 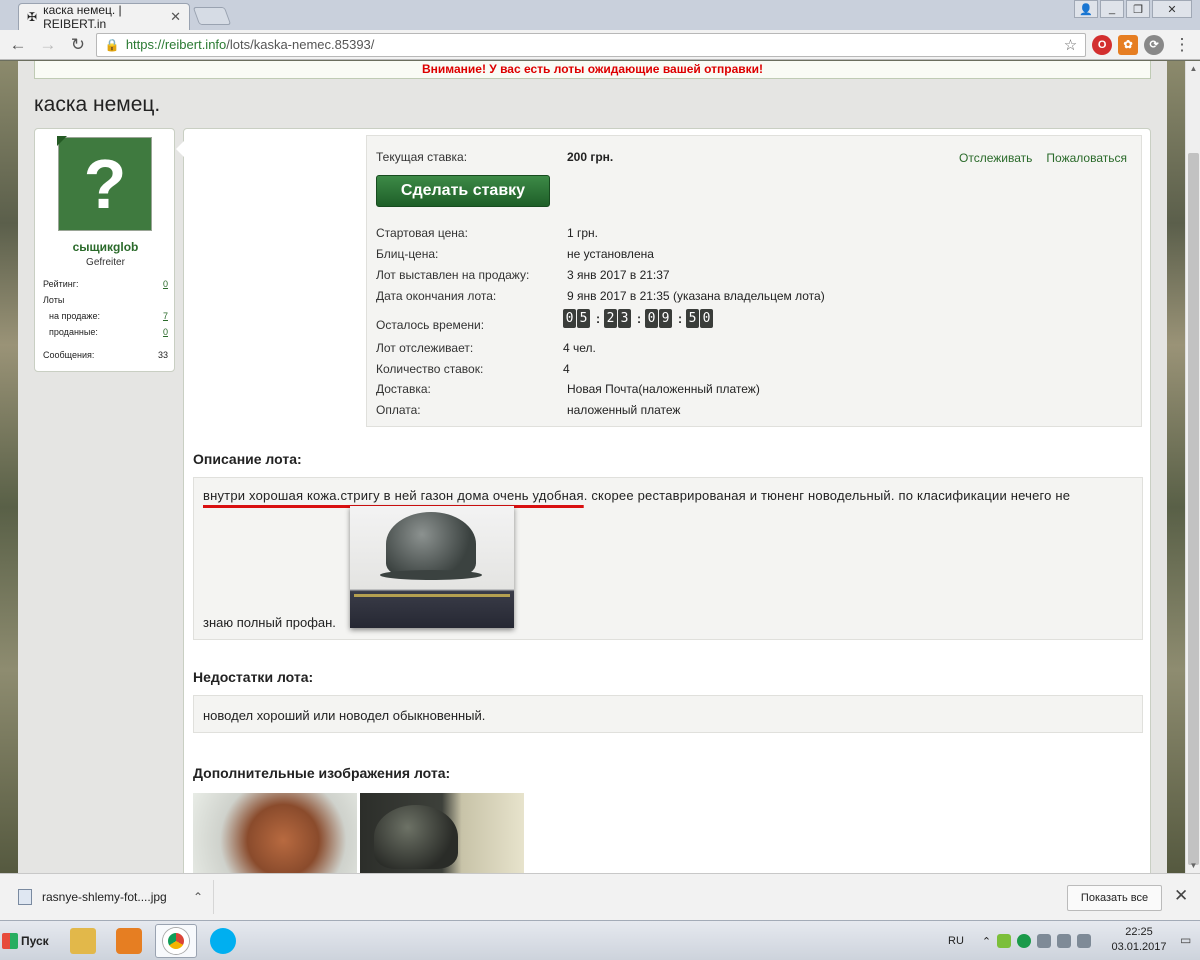 I want to click on scroll-up-icon: ▲, so click(x=1193, y=68).